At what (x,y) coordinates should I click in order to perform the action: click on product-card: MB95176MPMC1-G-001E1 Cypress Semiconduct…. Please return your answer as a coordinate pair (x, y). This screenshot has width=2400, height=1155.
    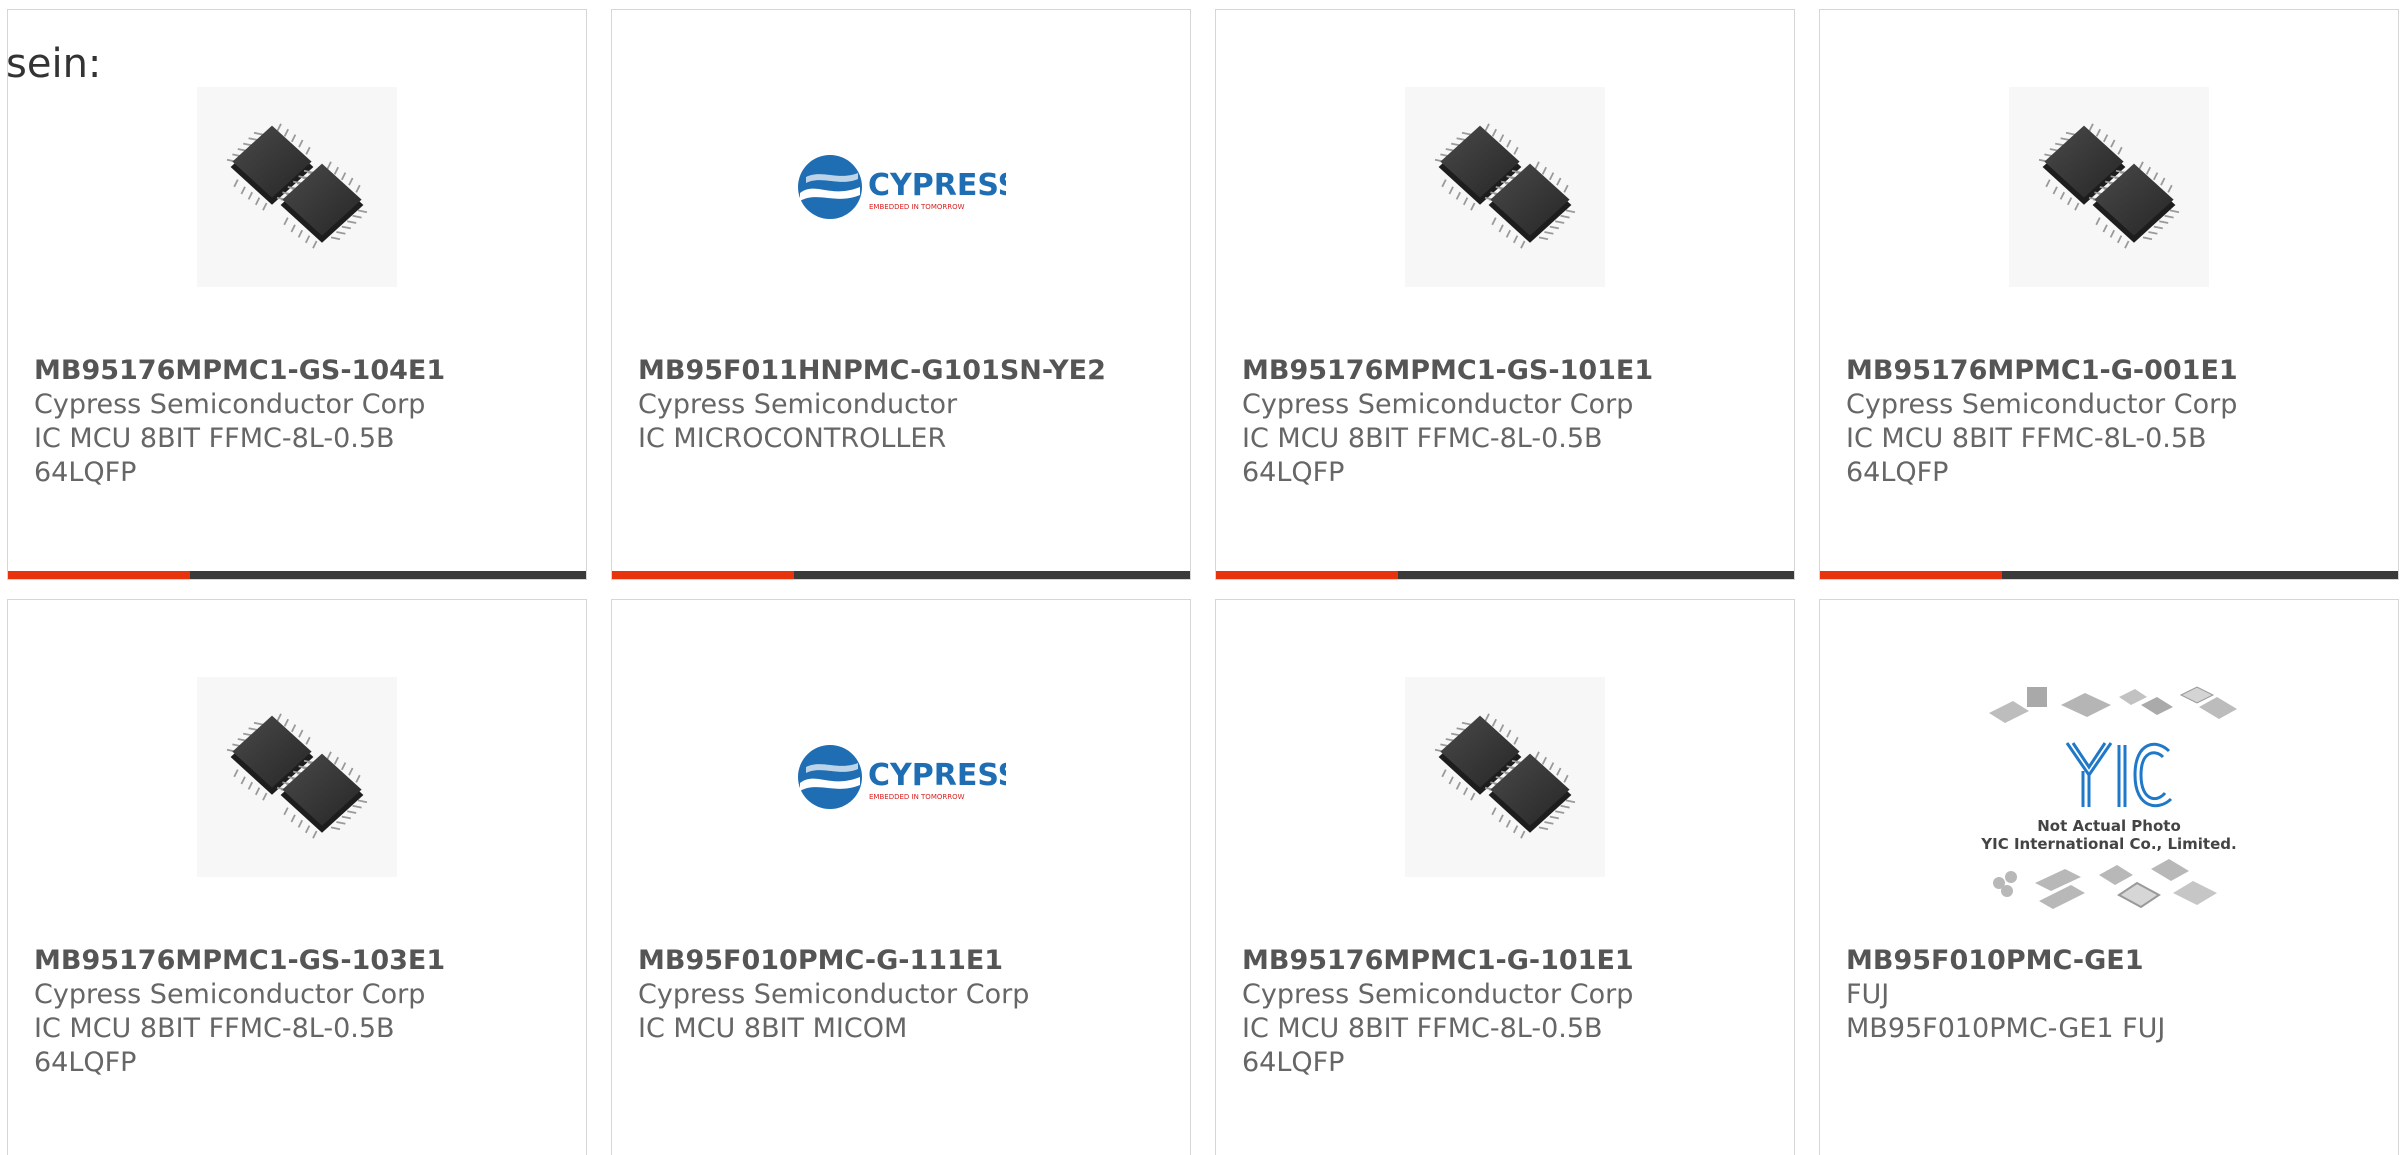
    Looking at the image, I should click on (2109, 294).